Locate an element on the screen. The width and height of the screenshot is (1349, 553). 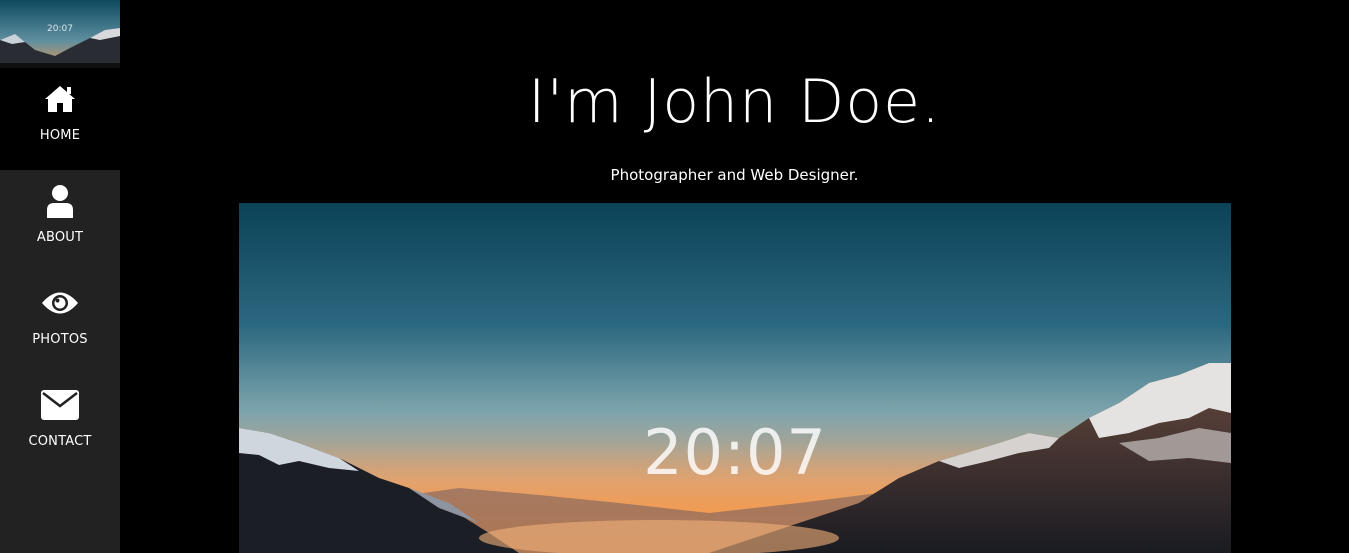
sidebar-item-label: HOME is located at coordinates (60, 135).